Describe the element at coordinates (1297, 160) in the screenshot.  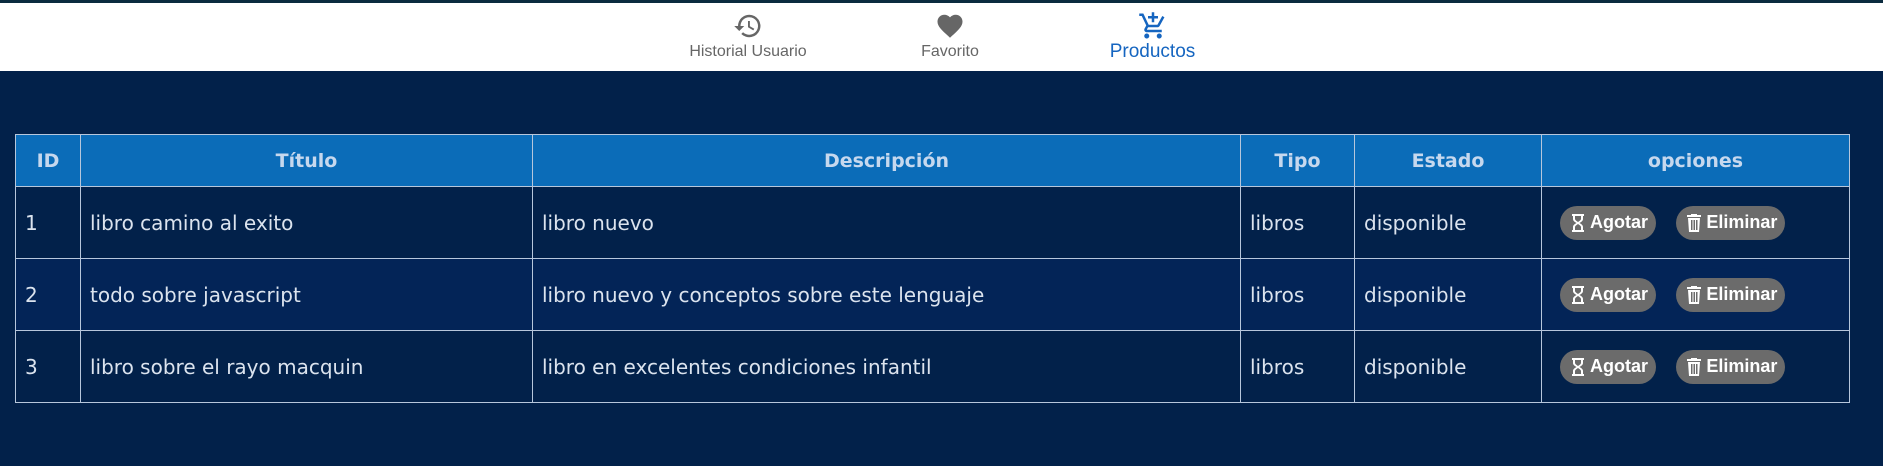
I see `column-header-tipo: Tipo` at that location.